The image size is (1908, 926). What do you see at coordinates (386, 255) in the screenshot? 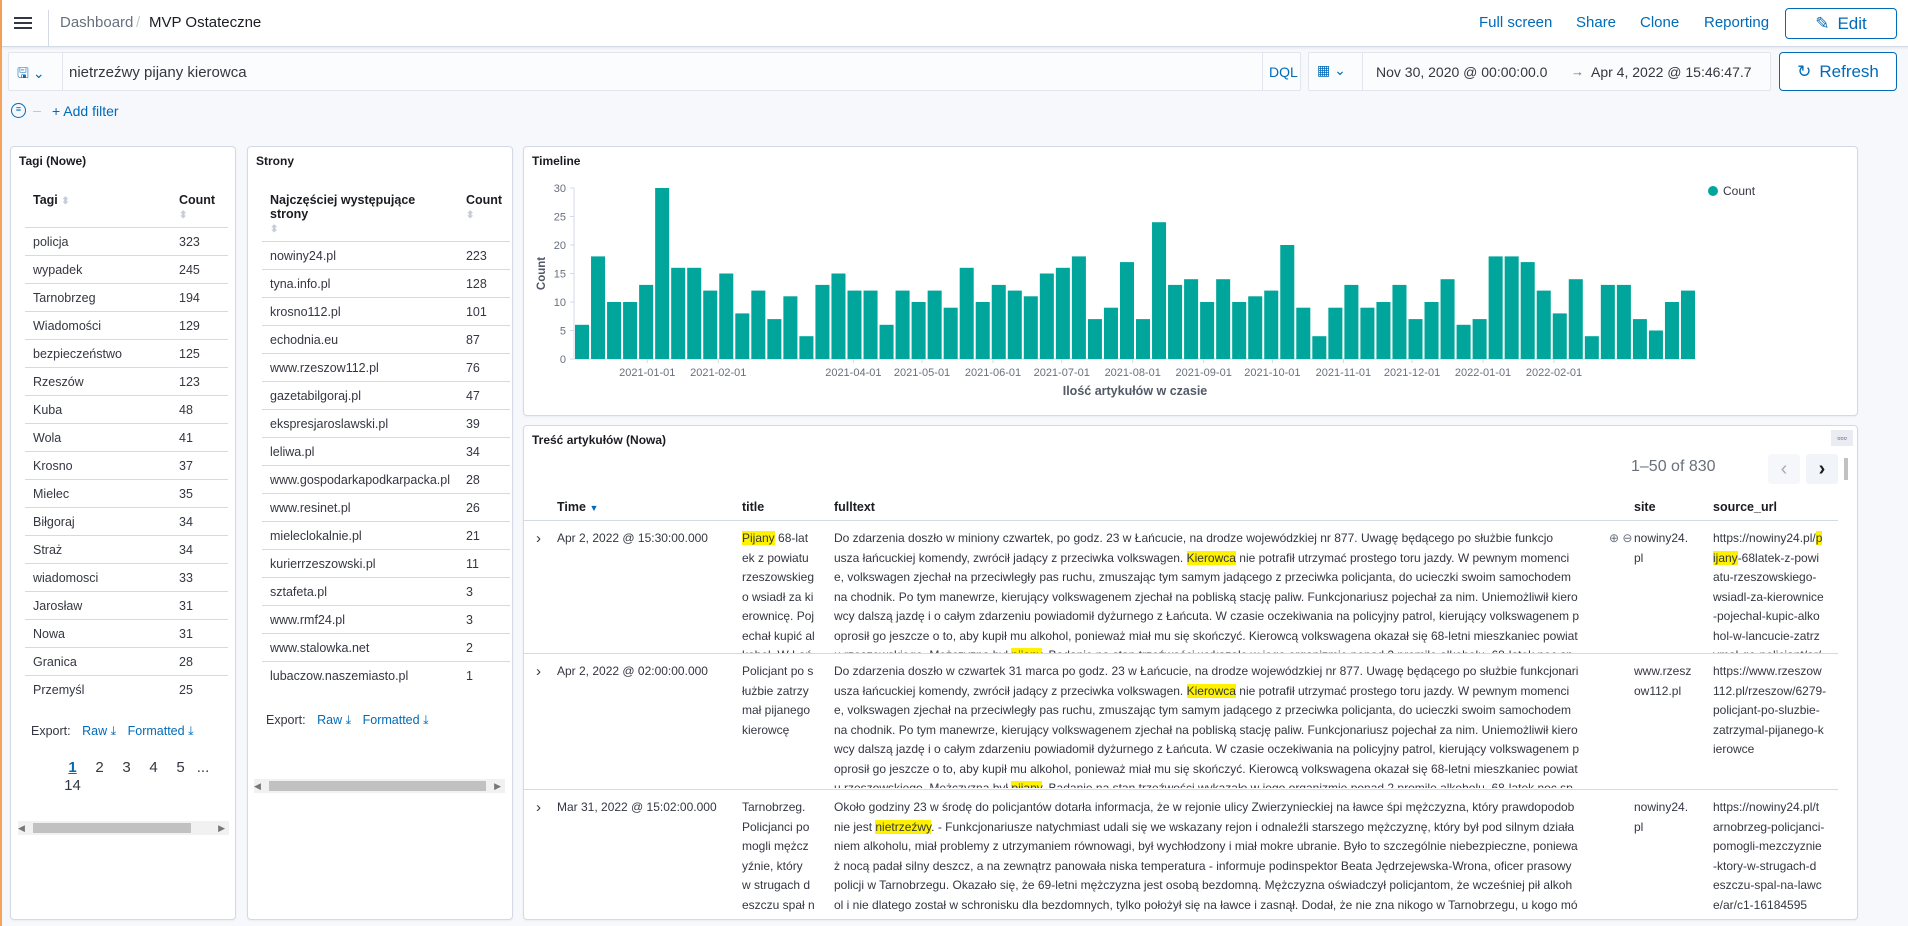
I see `table-row: nowiny24.pl 223` at bounding box center [386, 255].